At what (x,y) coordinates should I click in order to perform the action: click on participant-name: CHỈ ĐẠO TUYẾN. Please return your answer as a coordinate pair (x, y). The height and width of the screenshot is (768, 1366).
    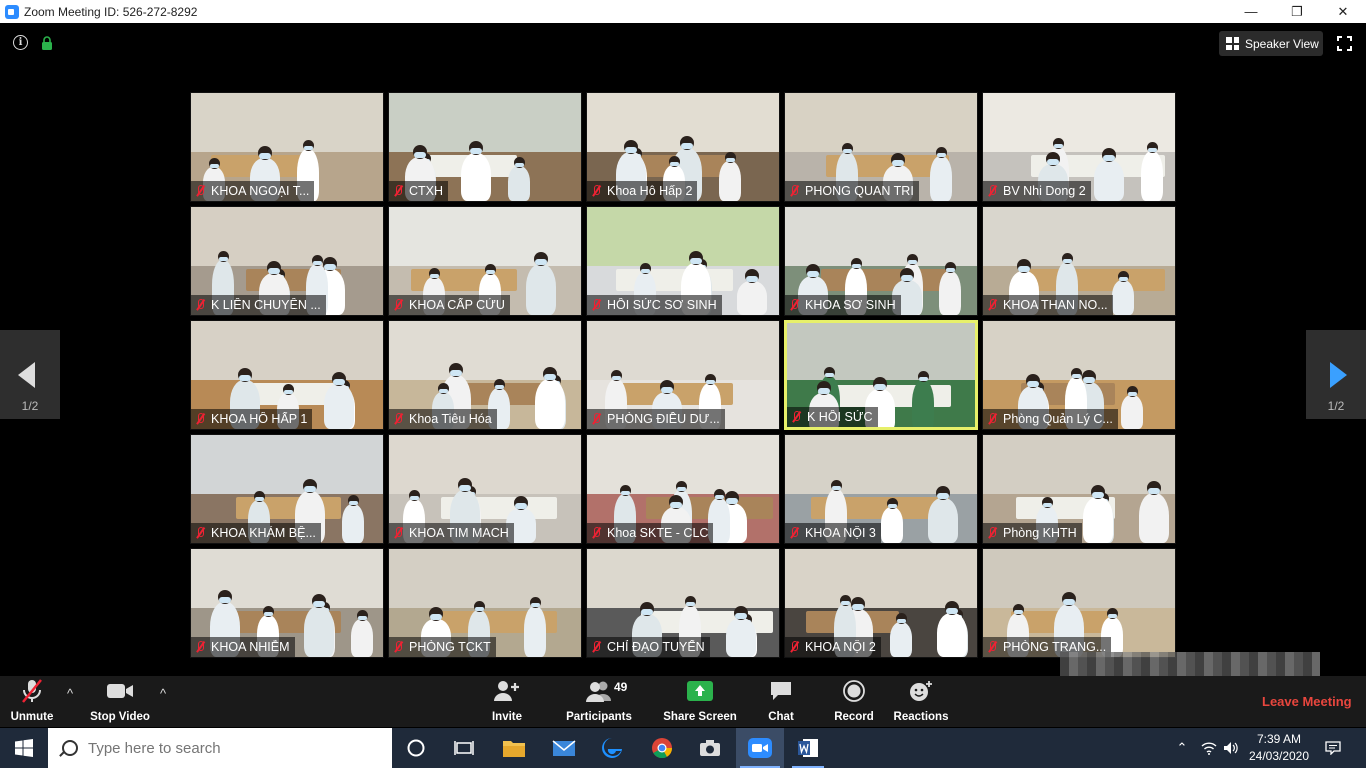
    Looking at the image, I should click on (656, 647).